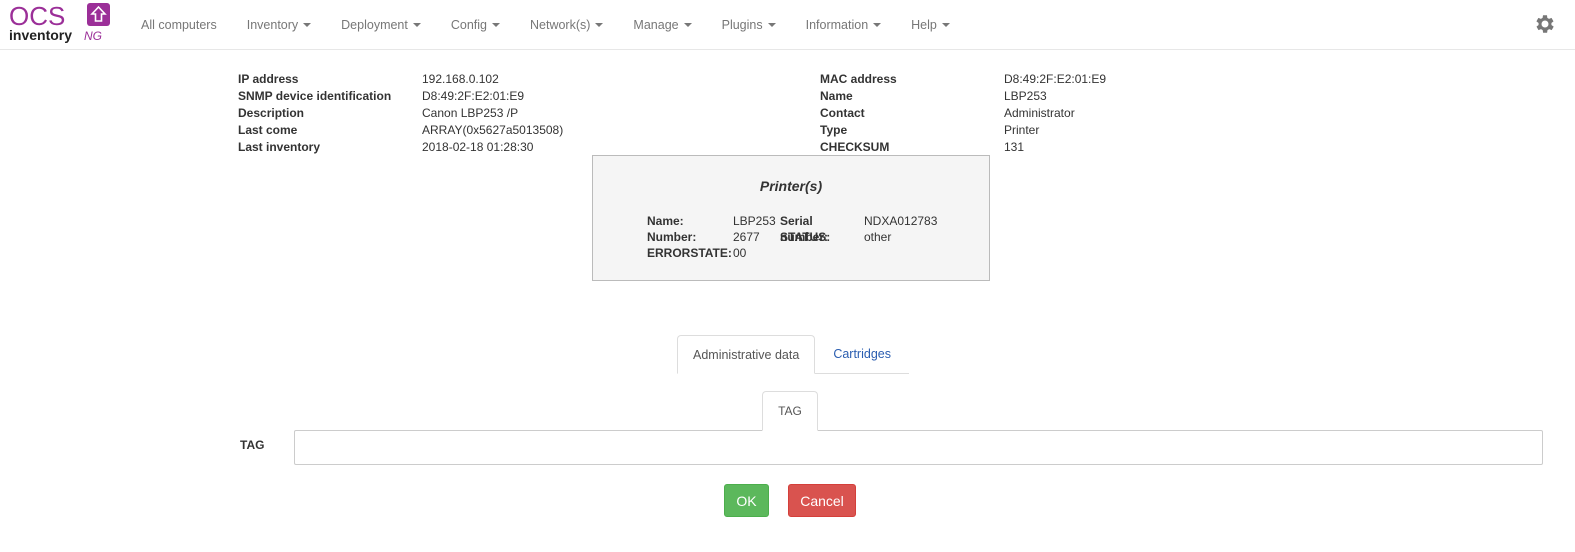 This screenshot has height=552, width=1575. I want to click on info-row-ip: IP address 192.168.0.102, so click(400, 79).